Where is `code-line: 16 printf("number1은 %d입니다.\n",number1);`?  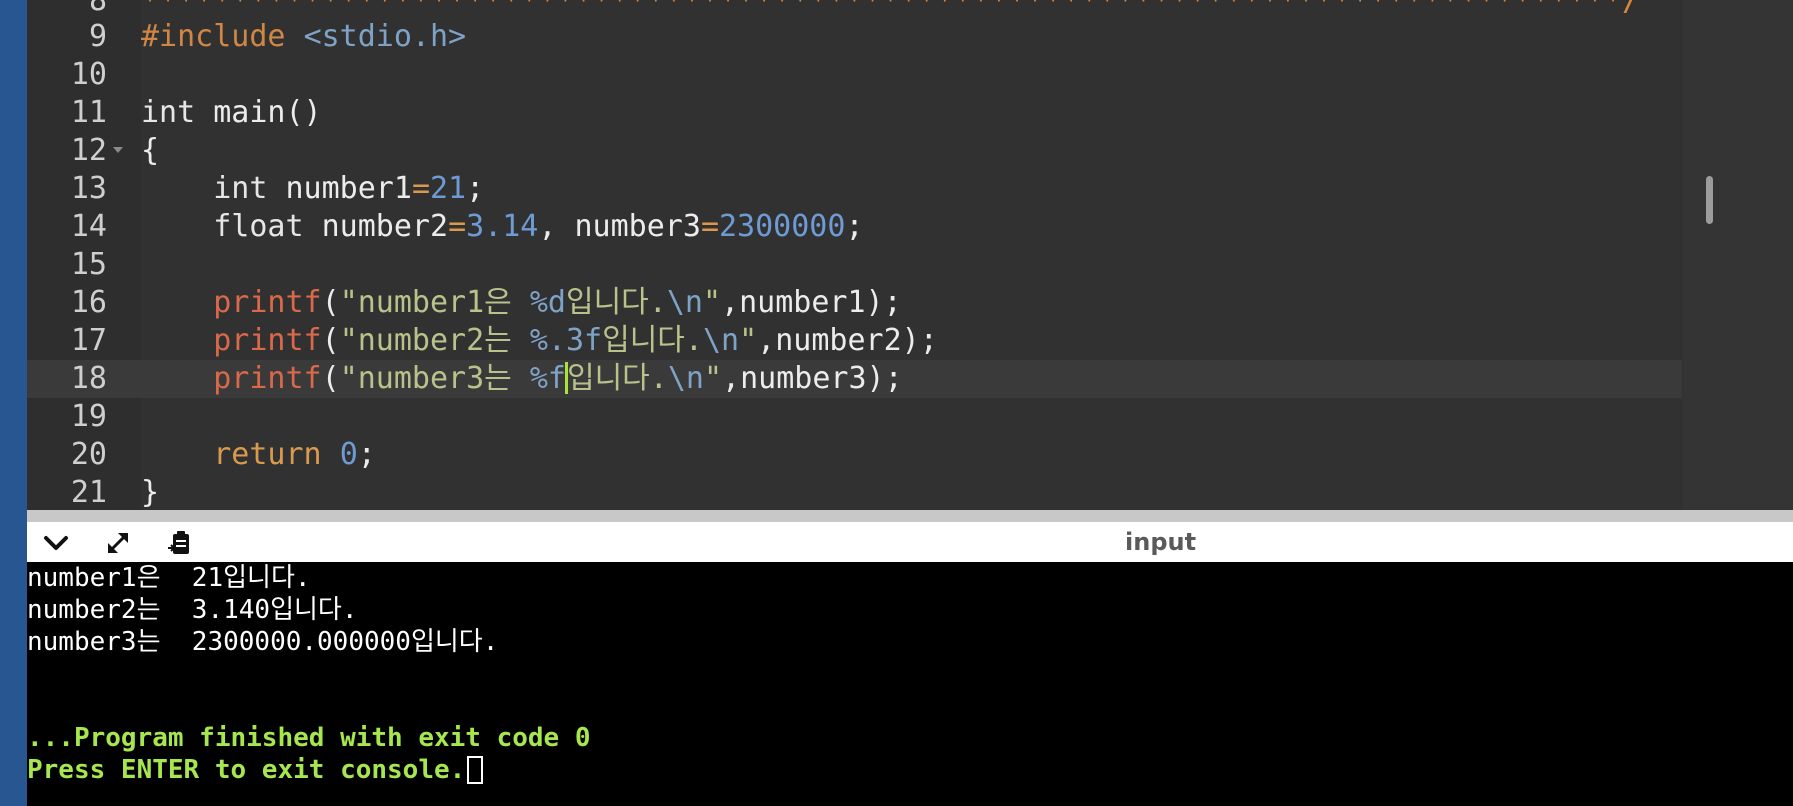
code-line: 16 printf("number1은 %d입니다.\n",number1); is located at coordinates (854, 303).